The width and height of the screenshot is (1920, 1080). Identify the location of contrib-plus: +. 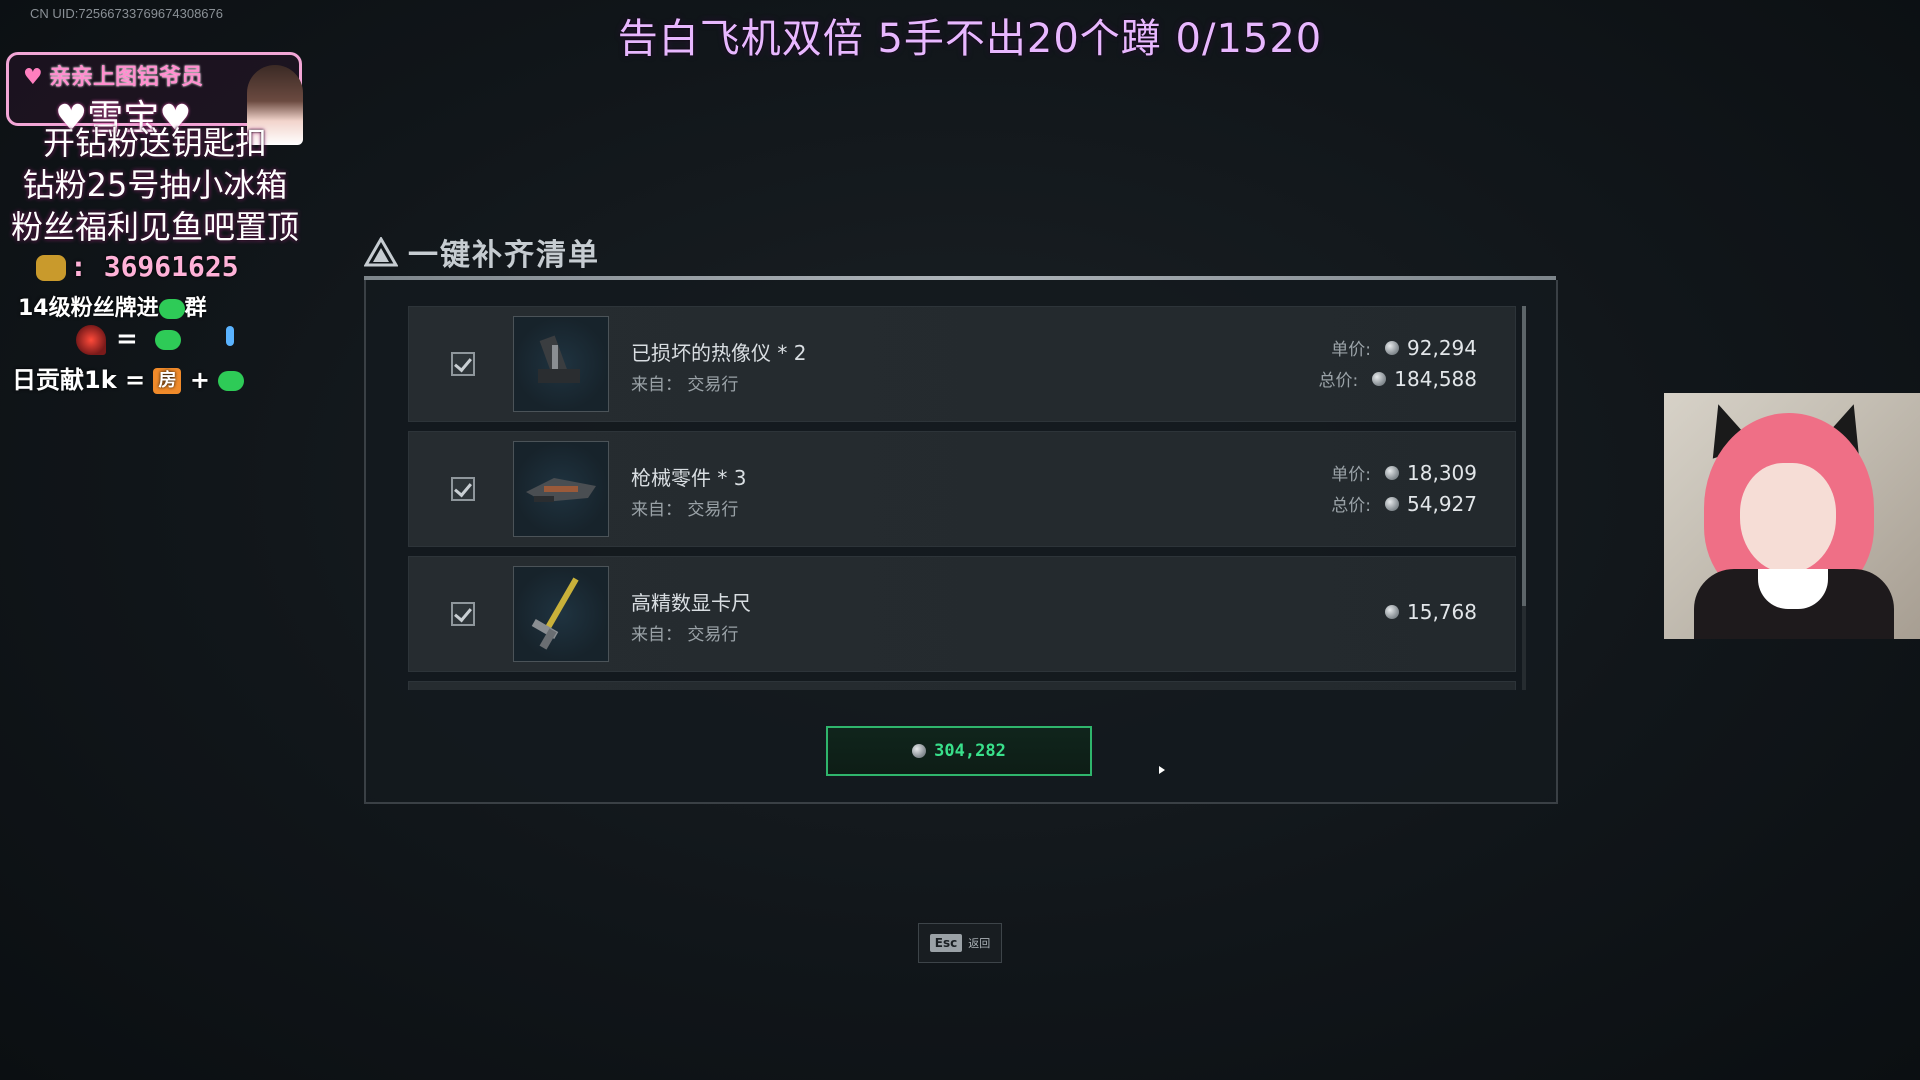
(199, 380).